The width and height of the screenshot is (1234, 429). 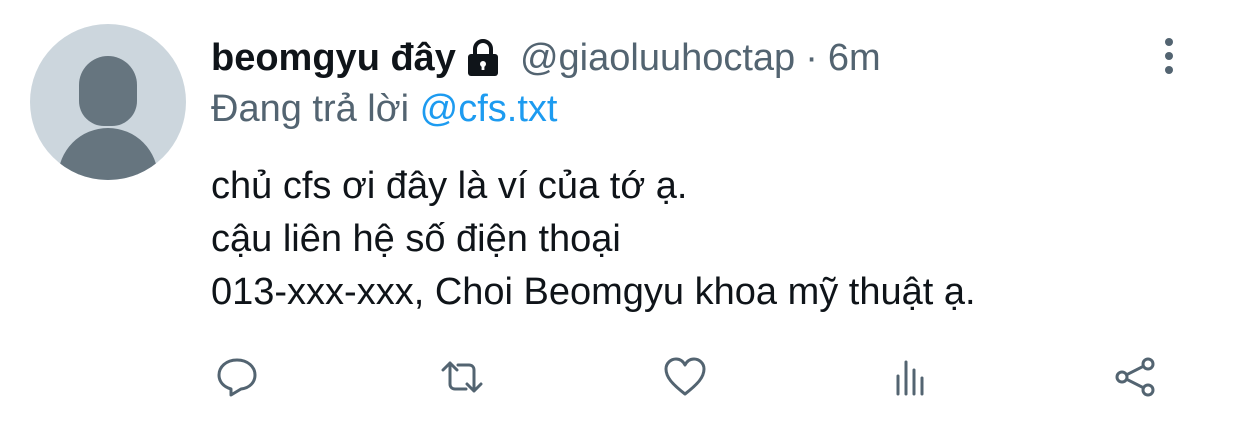 What do you see at coordinates (108, 91) in the screenshot?
I see `avatar-head` at bounding box center [108, 91].